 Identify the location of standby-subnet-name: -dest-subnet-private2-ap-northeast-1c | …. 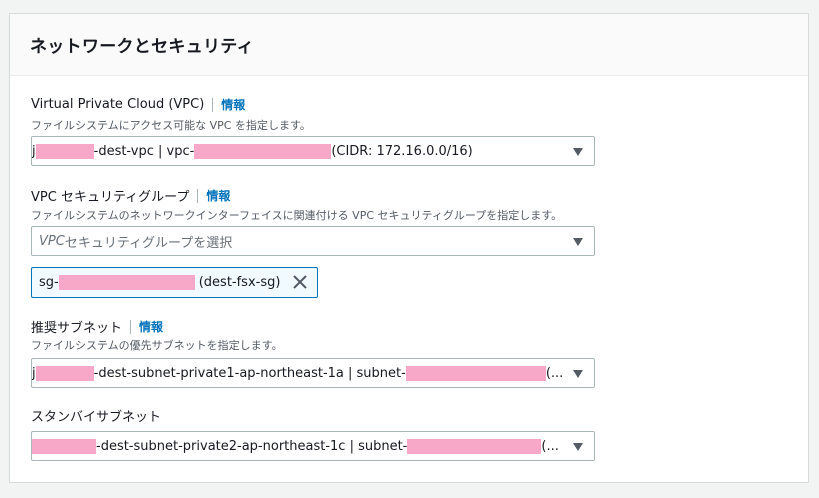
(252, 446).